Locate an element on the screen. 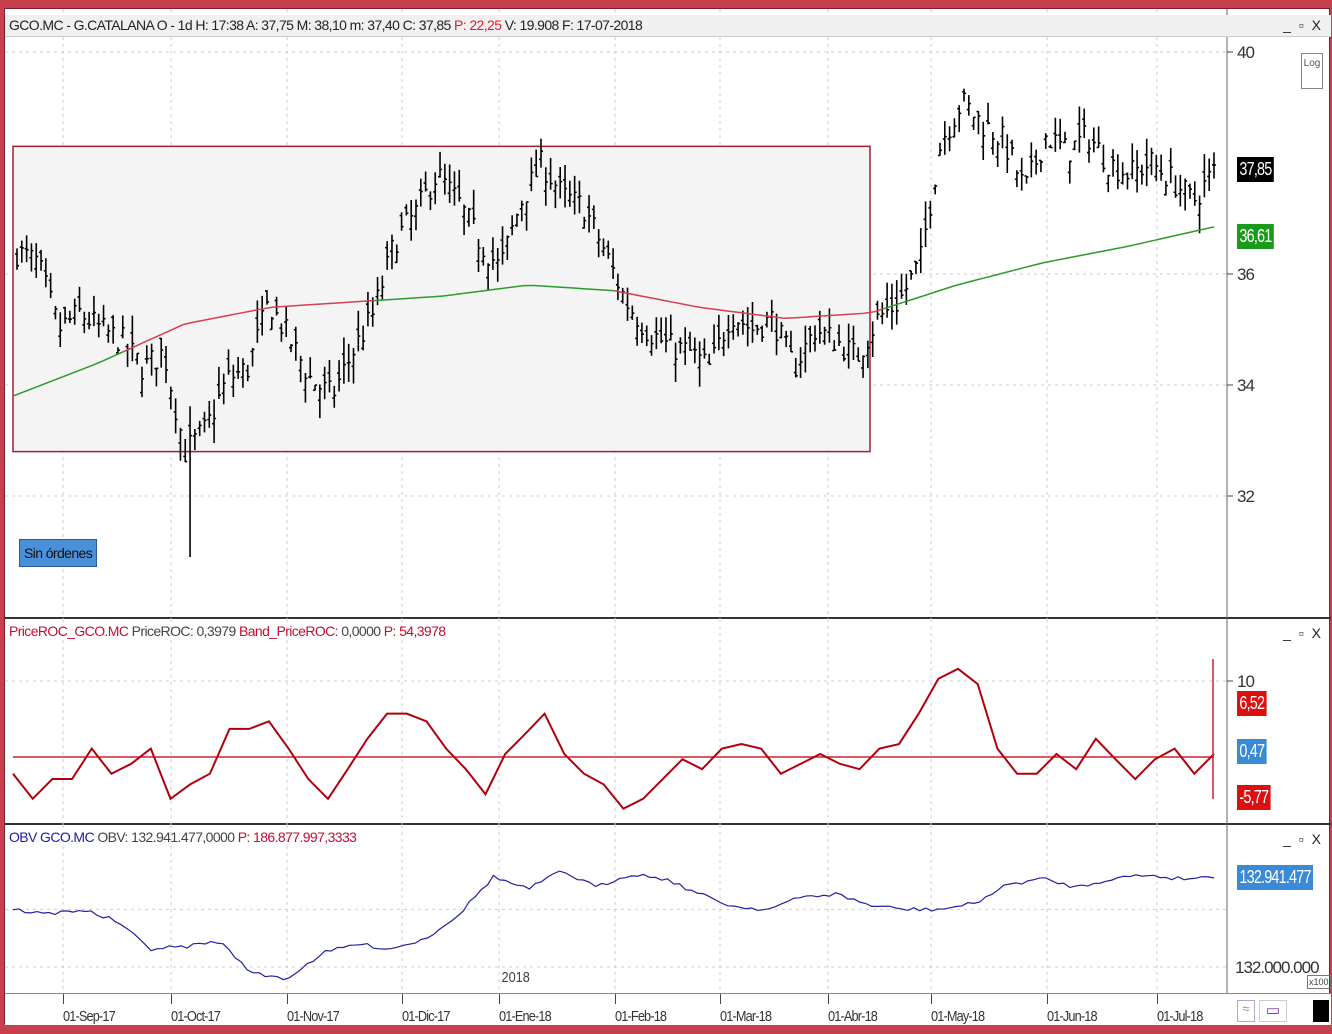 Image resolution: width=1332 pixels, height=1034 pixels. last-price-tag: 37,85 is located at coordinates (1255, 169).